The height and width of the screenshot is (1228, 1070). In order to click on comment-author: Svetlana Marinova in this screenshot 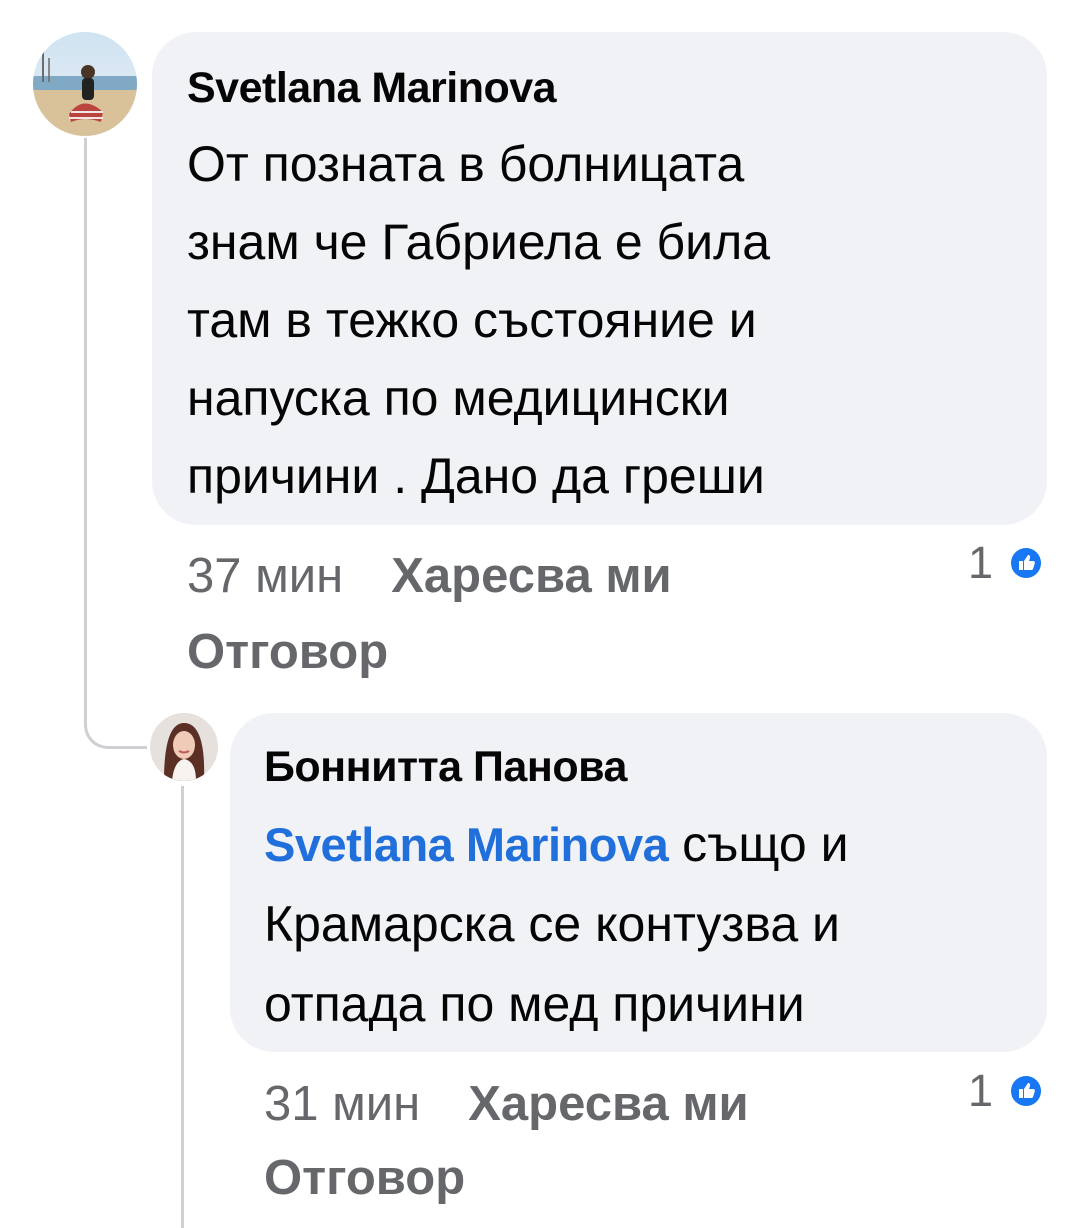, I will do `click(372, 88)`.